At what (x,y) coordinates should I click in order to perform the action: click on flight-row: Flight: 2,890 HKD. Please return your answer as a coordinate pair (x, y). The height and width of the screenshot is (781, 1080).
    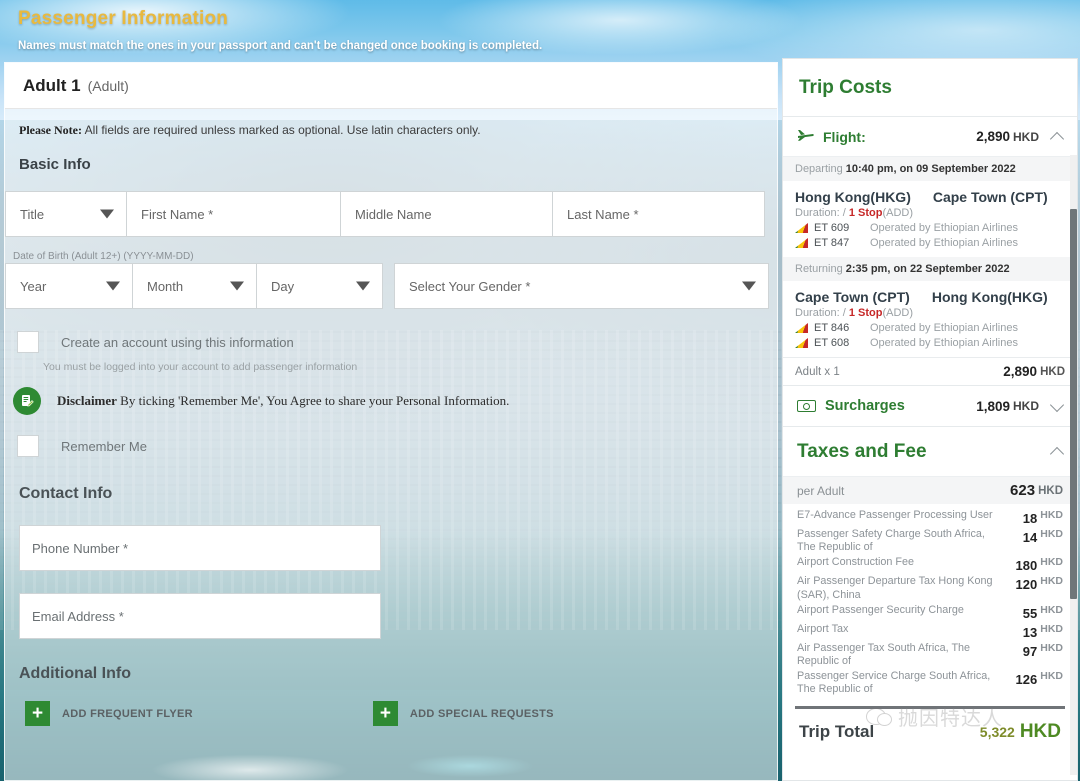
    Looking at the image, I should click on (930, 137).